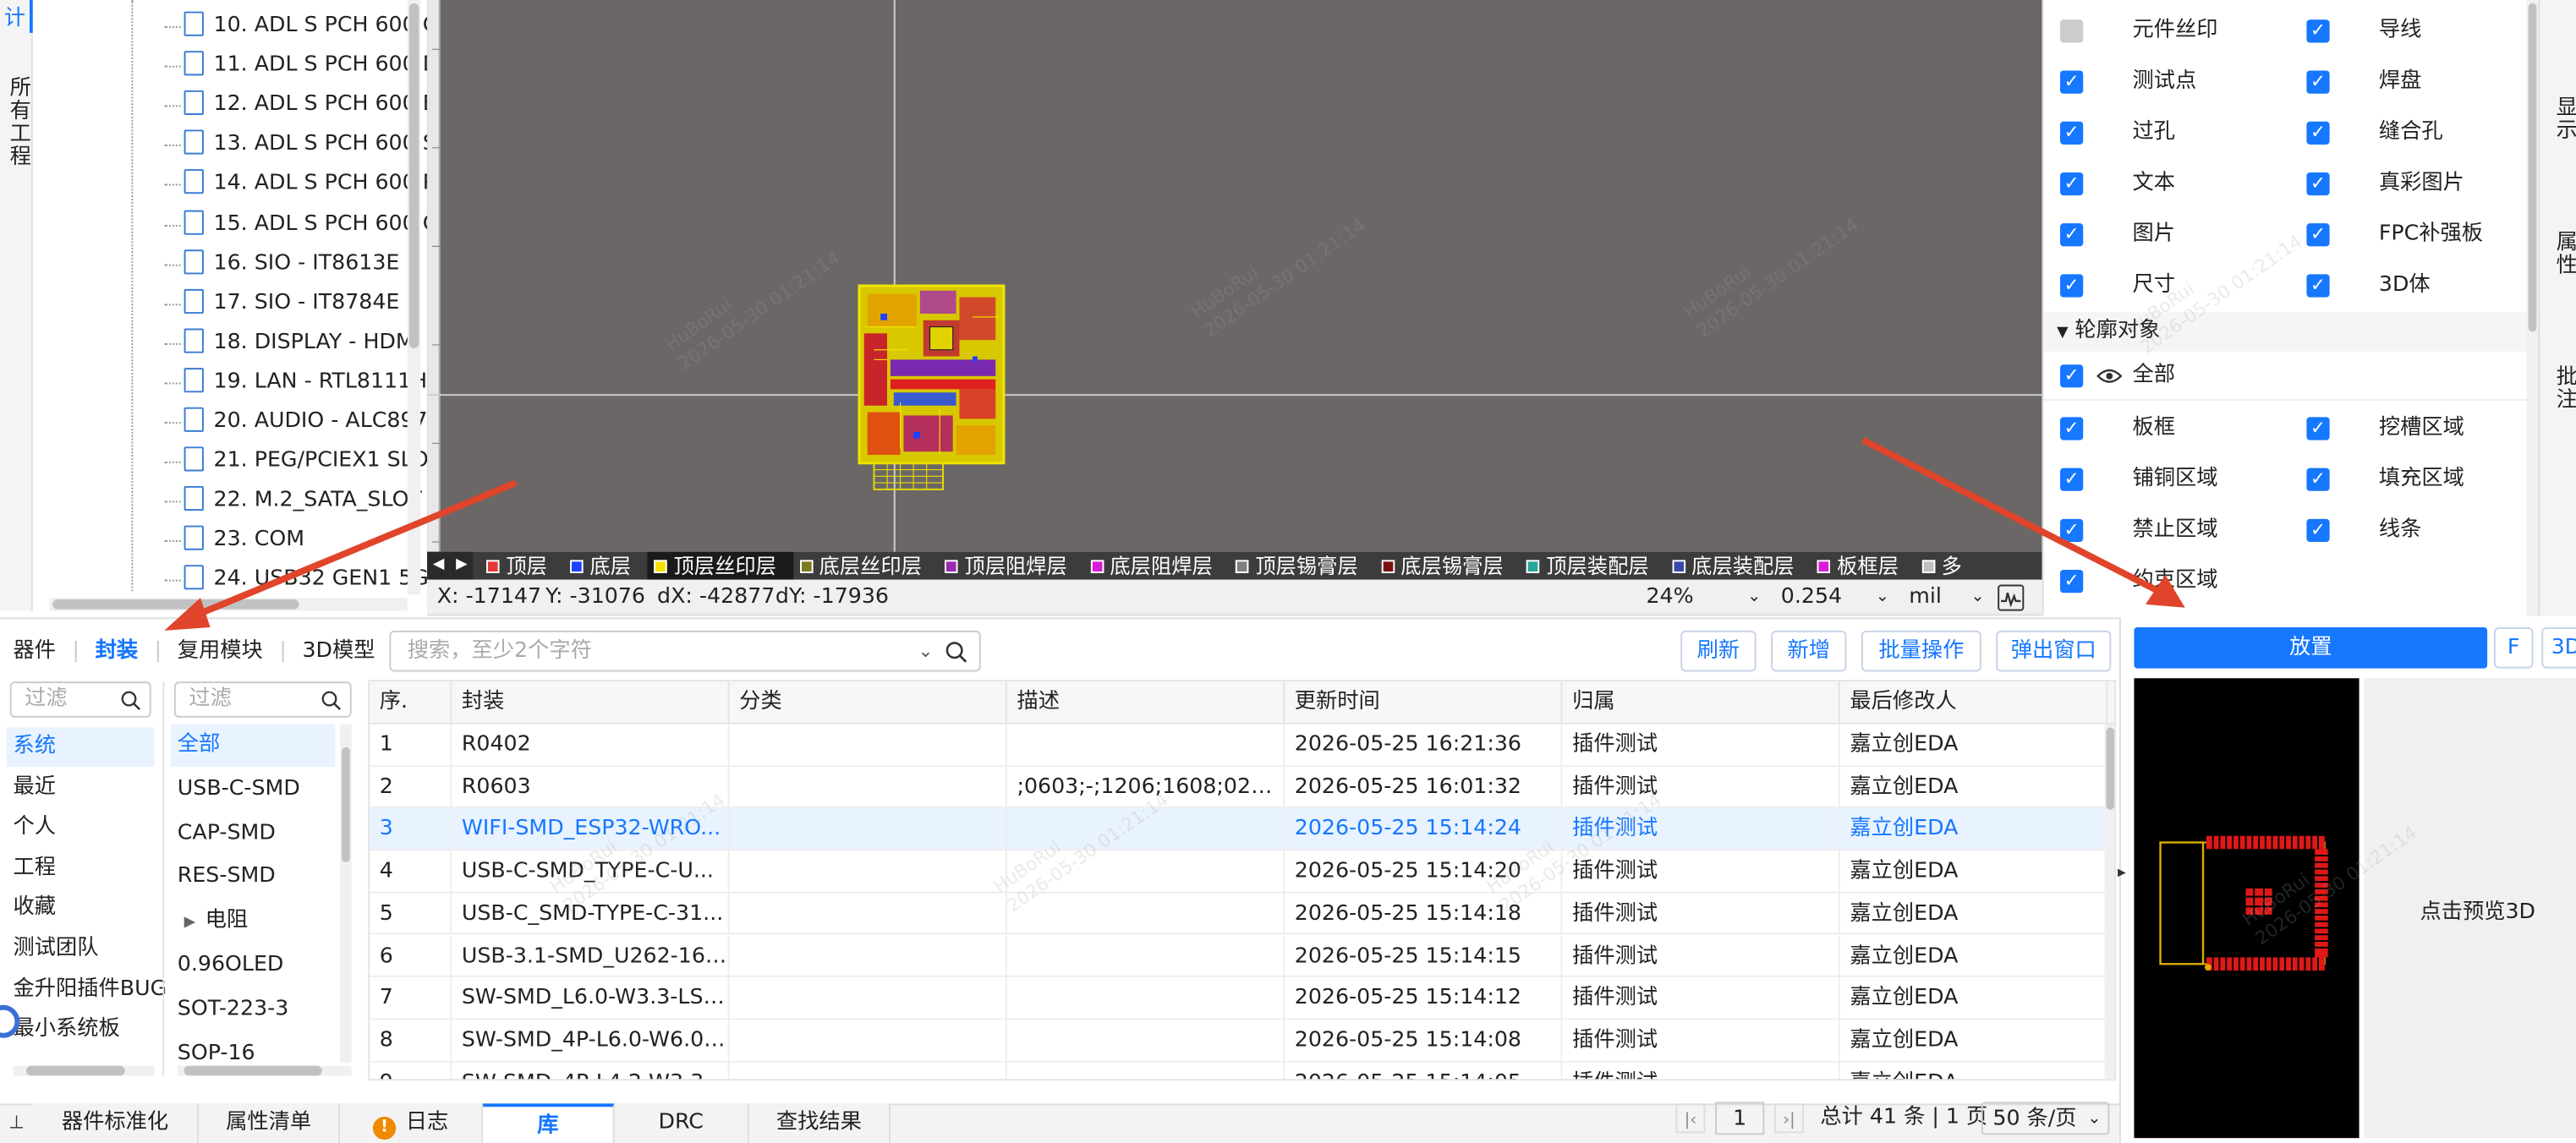 The image size is (2576, 1143). I want to click on visibility-item: ✓ FPC补强板, so click(2394, 234).